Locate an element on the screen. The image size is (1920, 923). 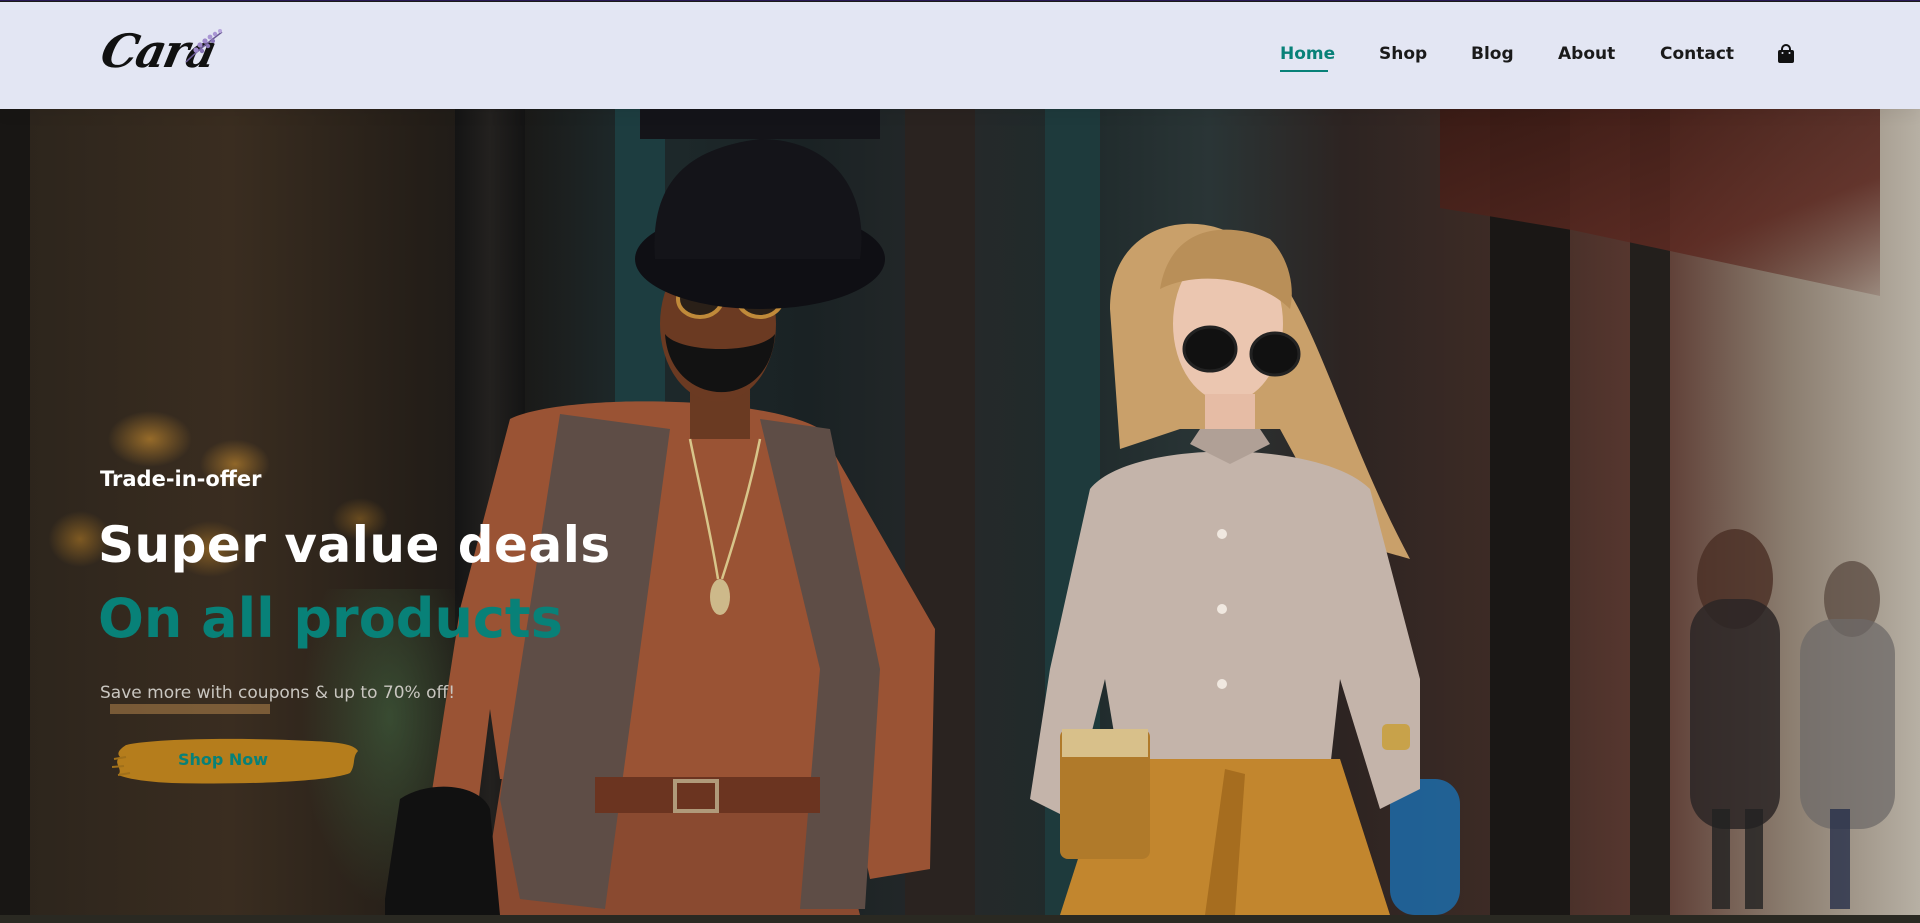
nav-item-about: About is located at coordinates (1586, 54).